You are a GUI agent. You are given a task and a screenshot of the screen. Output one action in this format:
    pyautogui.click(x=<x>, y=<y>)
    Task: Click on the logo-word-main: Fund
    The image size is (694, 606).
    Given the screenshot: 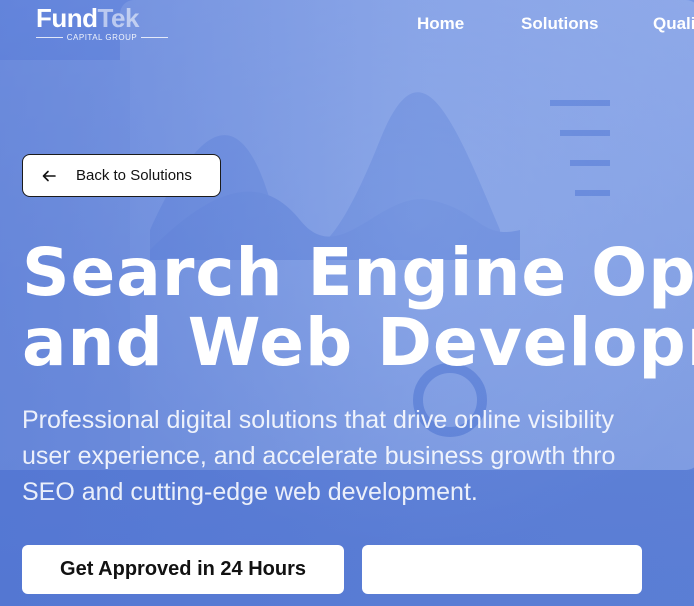 What is the action you would take?
    pyautogui.click(x=67, y=18)
    